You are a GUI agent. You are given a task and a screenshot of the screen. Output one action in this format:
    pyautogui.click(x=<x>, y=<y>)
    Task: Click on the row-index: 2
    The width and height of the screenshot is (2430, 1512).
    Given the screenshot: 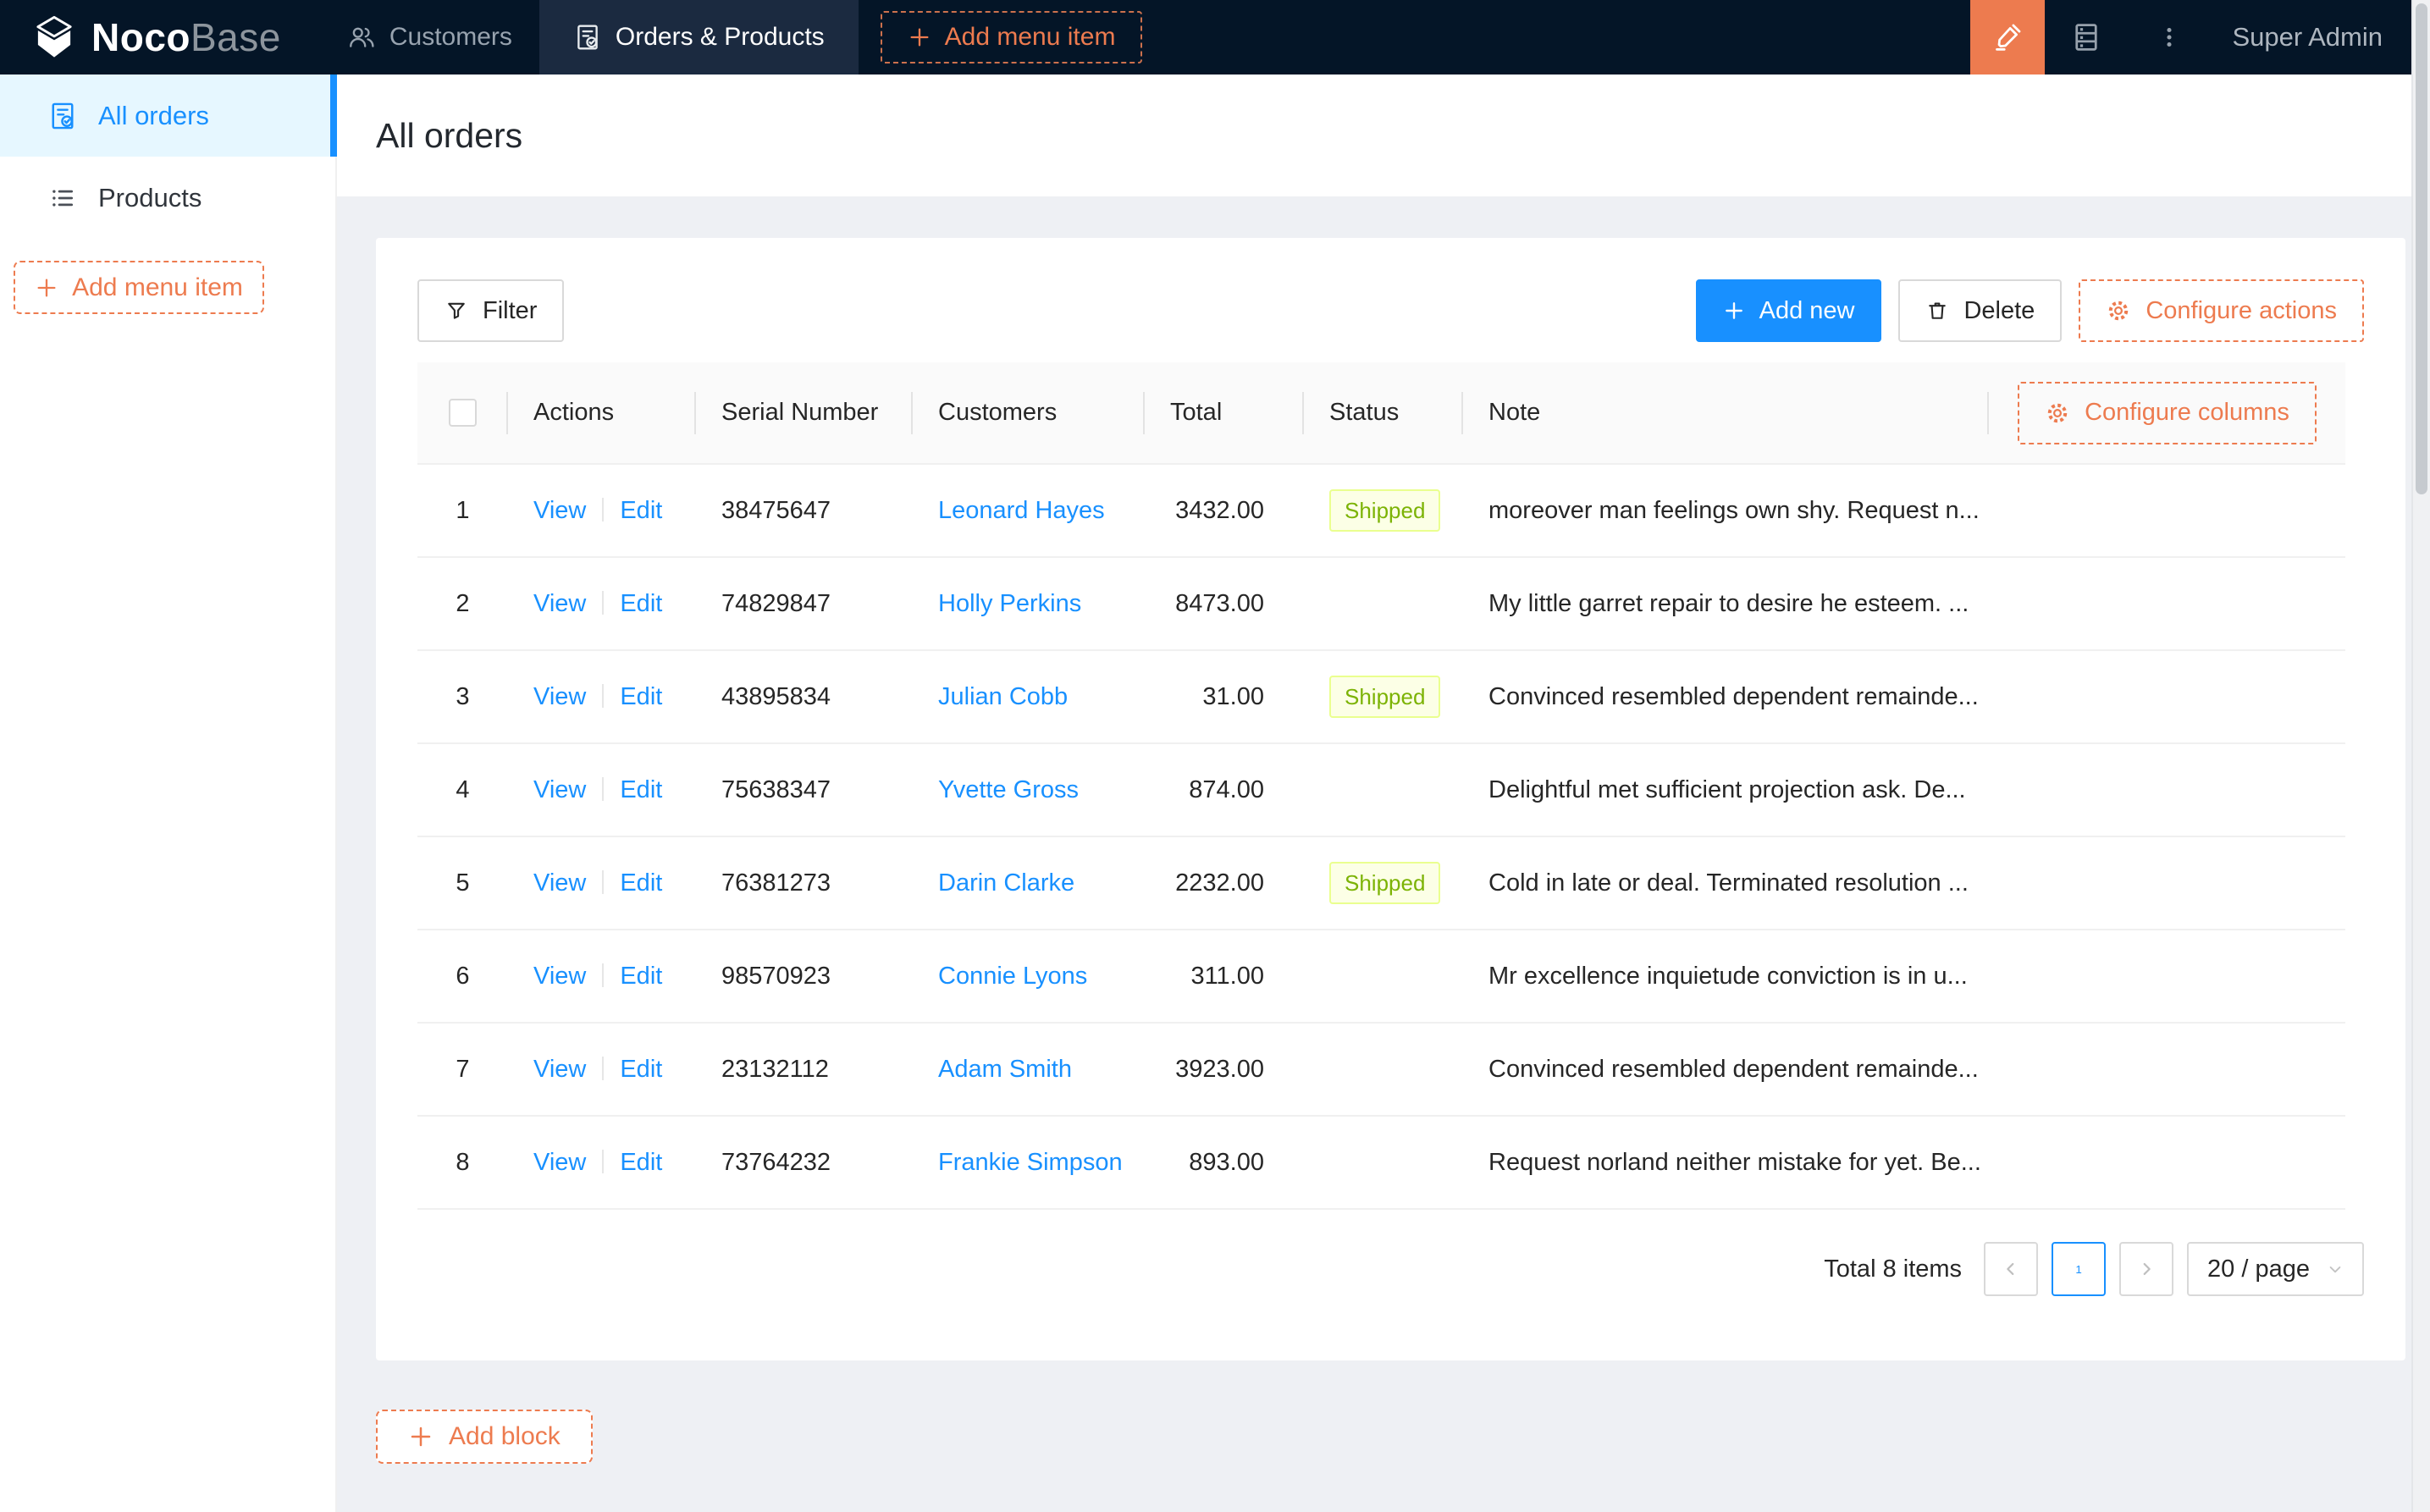 What is the action you would take?
    pyautogui.click(x=463, y=603)
    